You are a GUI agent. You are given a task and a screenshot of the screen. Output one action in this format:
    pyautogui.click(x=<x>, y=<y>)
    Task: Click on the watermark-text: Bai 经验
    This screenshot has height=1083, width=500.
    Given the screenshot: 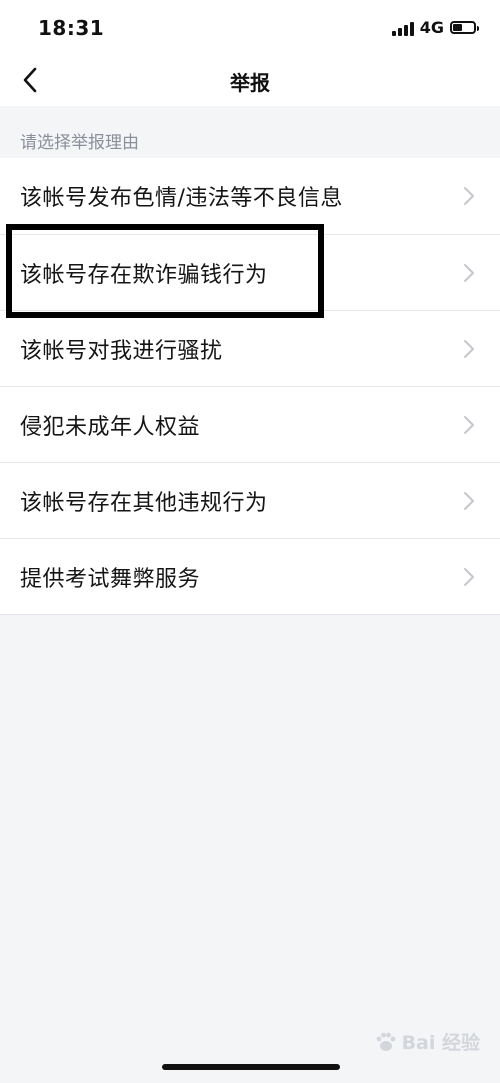 What is the action you would take?
    pyautogui.click(x=440, y=1043)
    